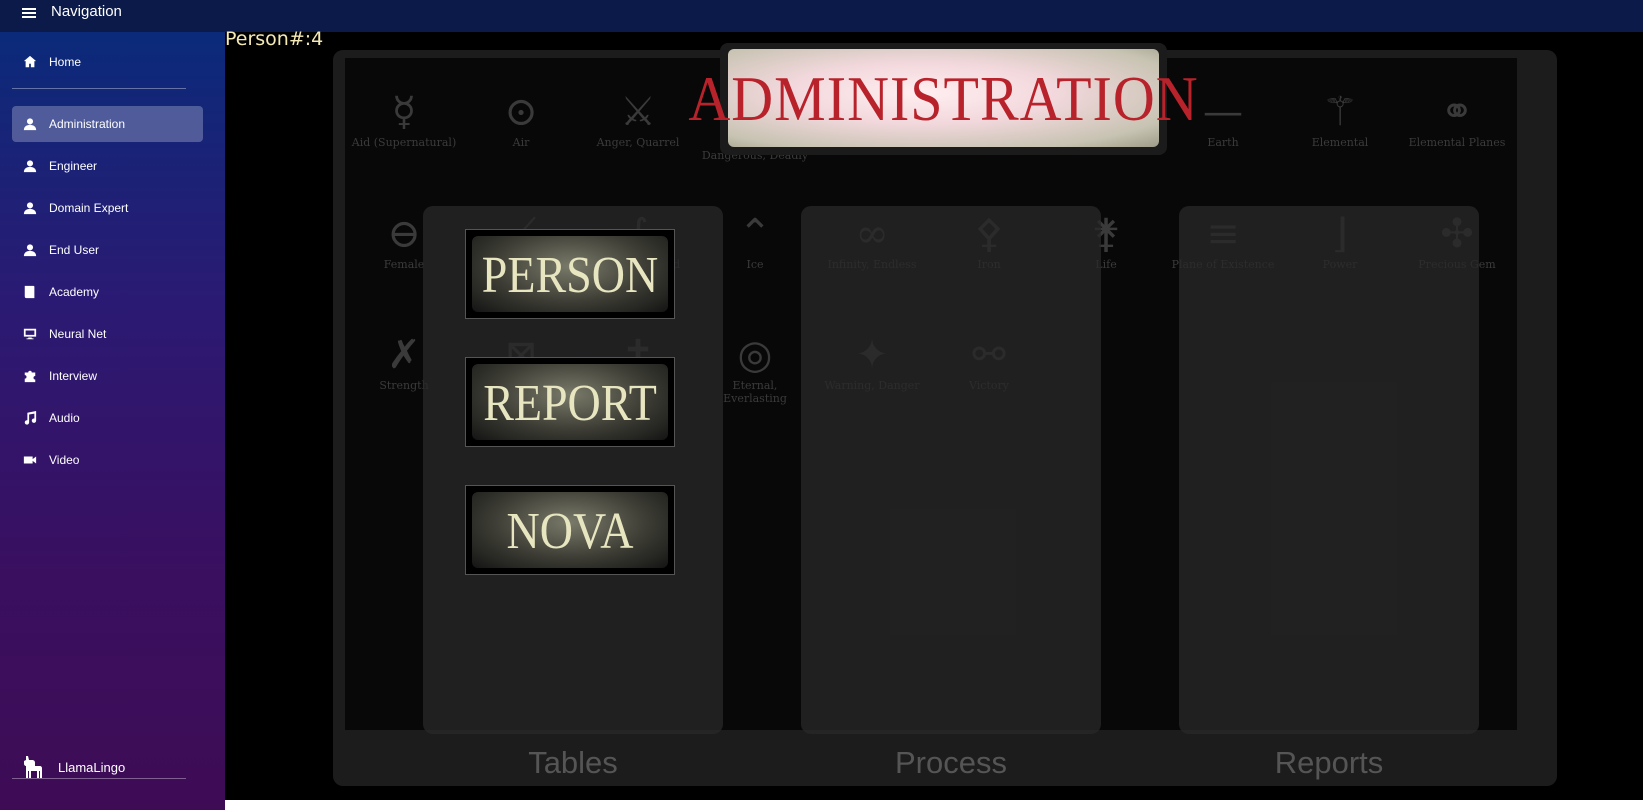  I want to click on glyph-label: Anger, Quarrel, so click(638, 142).